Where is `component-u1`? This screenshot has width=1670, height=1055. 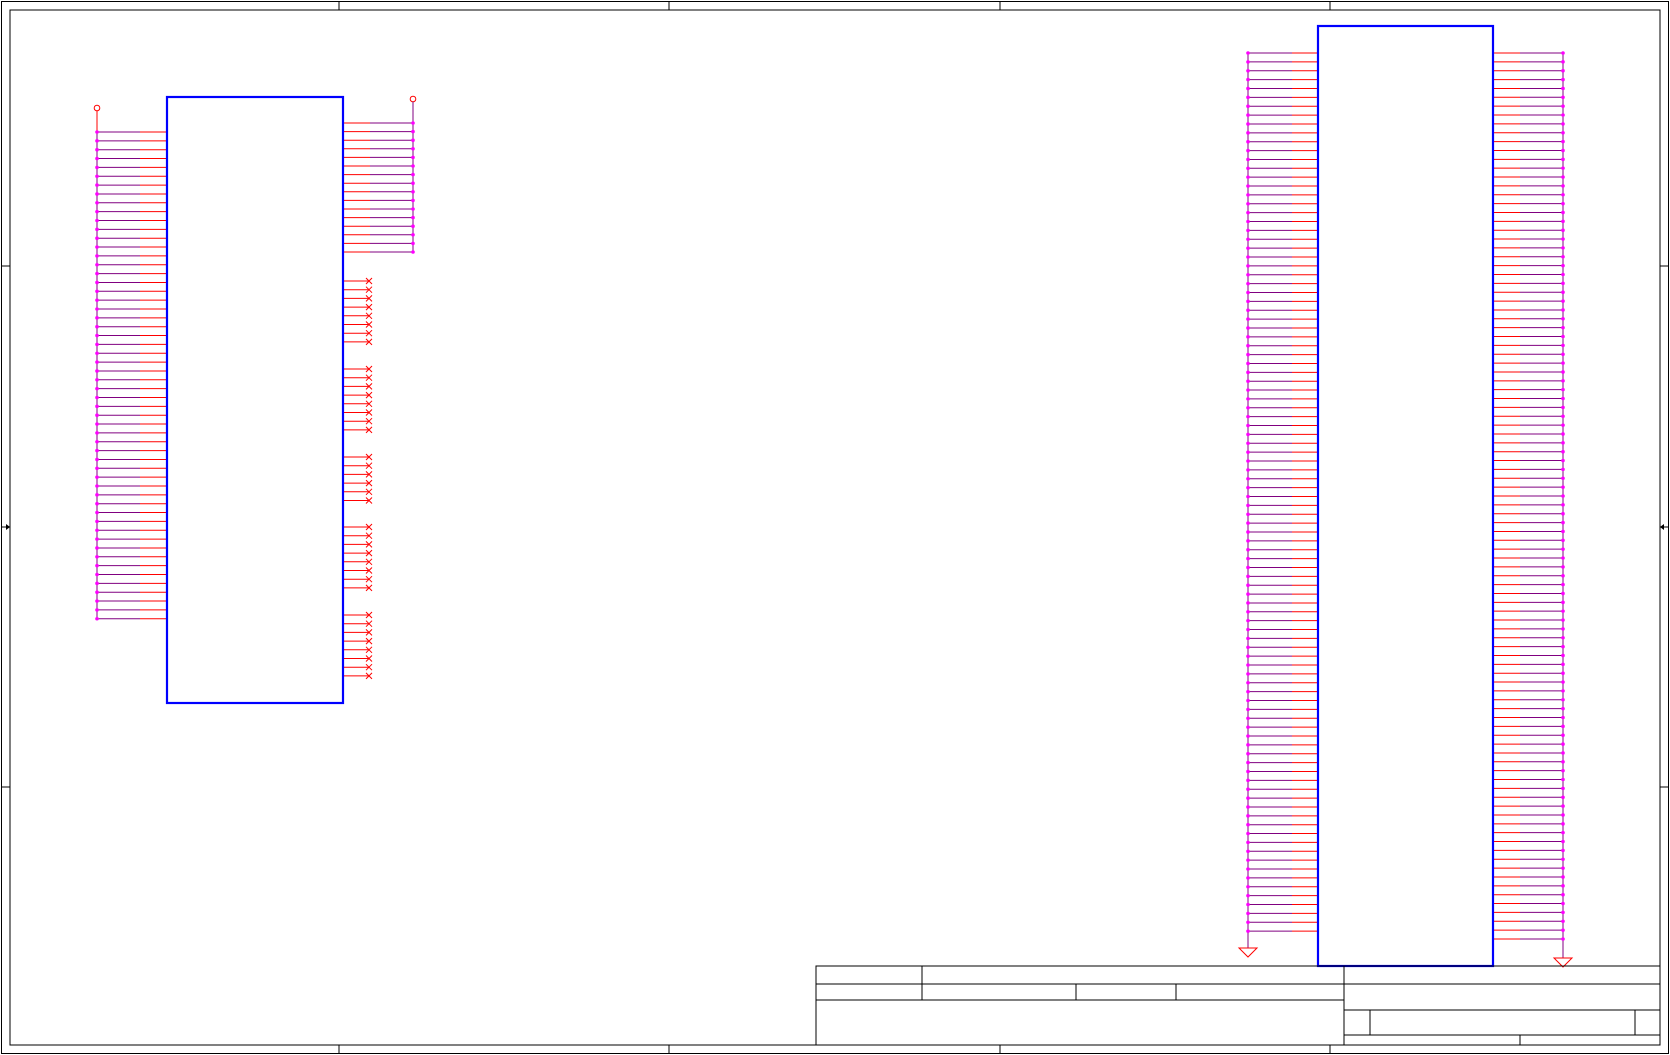
component-u1 is located at coordinates (255, 400).